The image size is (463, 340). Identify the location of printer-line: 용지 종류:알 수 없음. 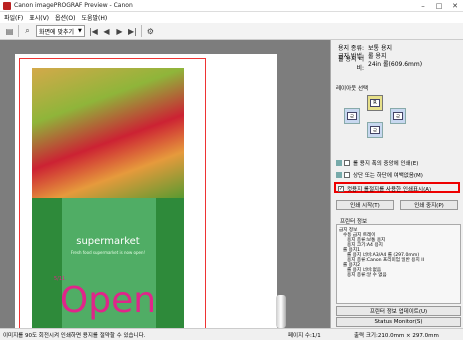
(367, 275).